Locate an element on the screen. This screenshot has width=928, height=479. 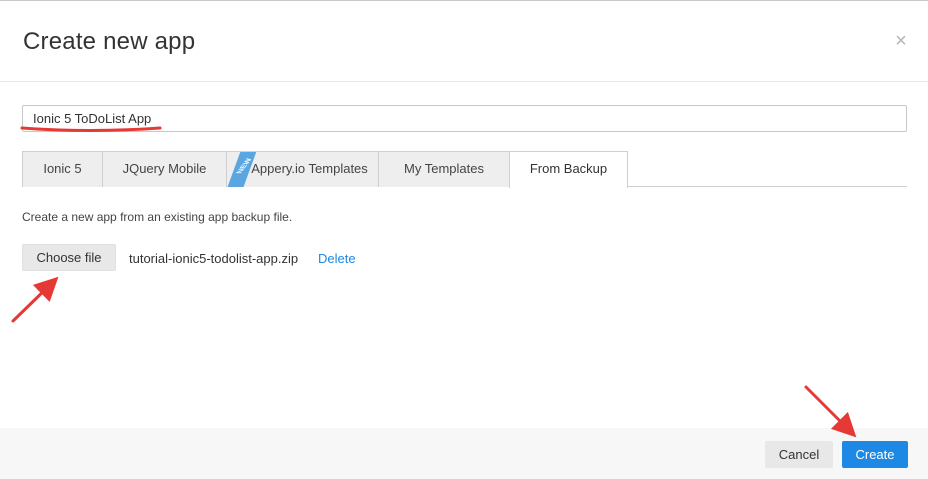
tab-label: From Backup is located at coordinates (568, 168).